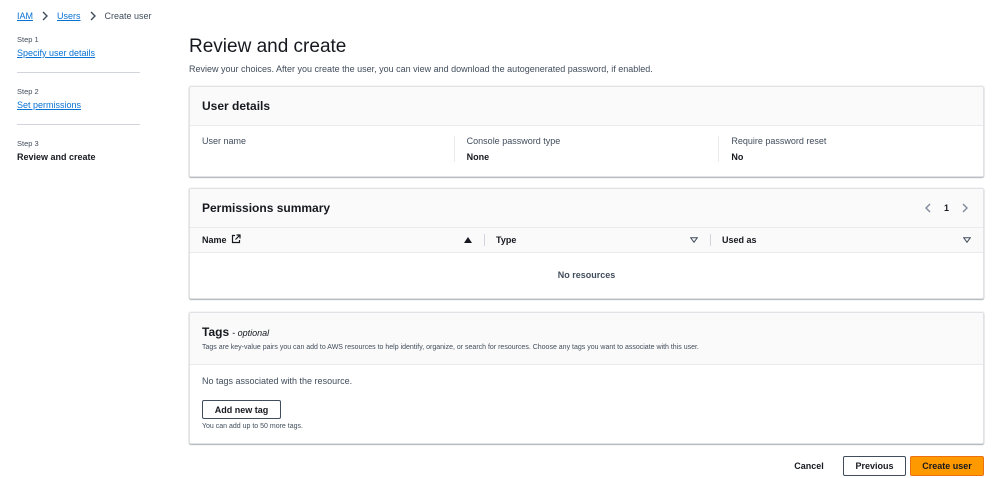 This screenshot has height=478, width=999. Describe the element at coordinates (252, 426) in the screenshot. I see `tags-hint: You can add up to 50 more tags.` at that location.